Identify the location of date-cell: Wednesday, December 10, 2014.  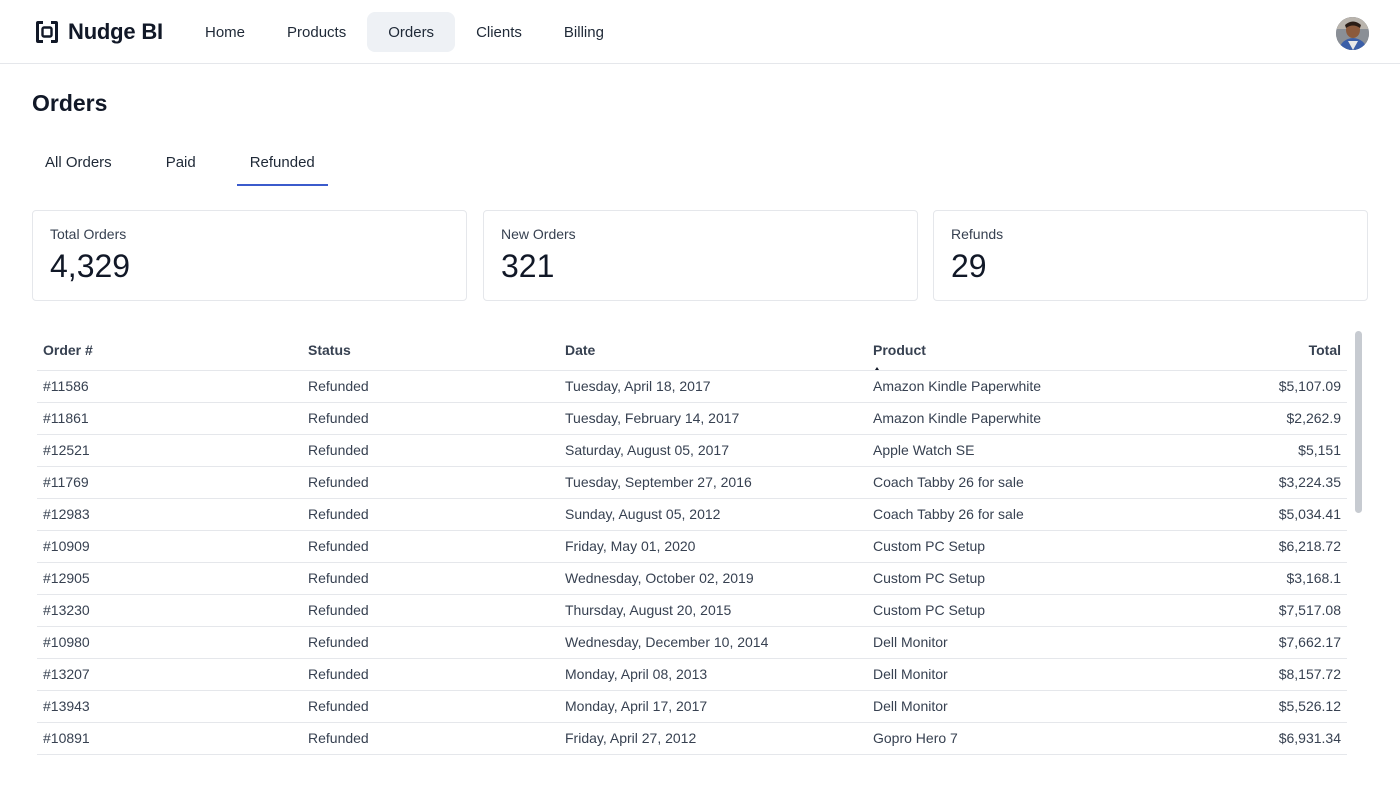
(713, 642).